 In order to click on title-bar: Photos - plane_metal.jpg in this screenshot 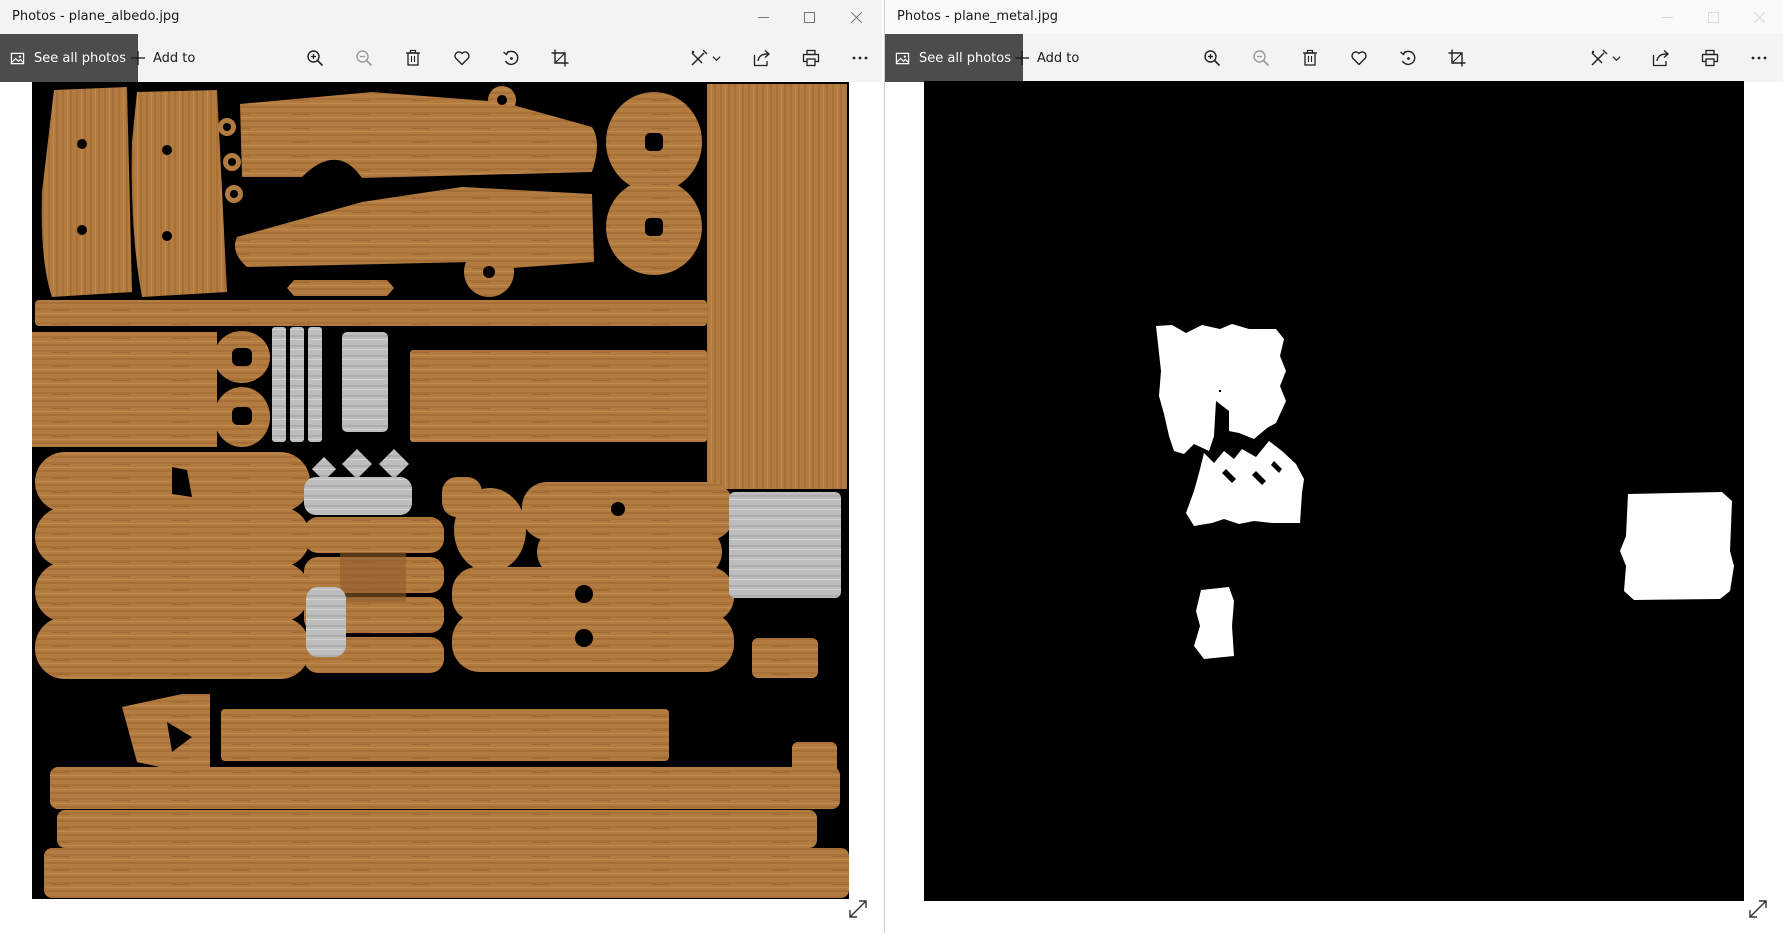, I will do `click(1334, 17)`.